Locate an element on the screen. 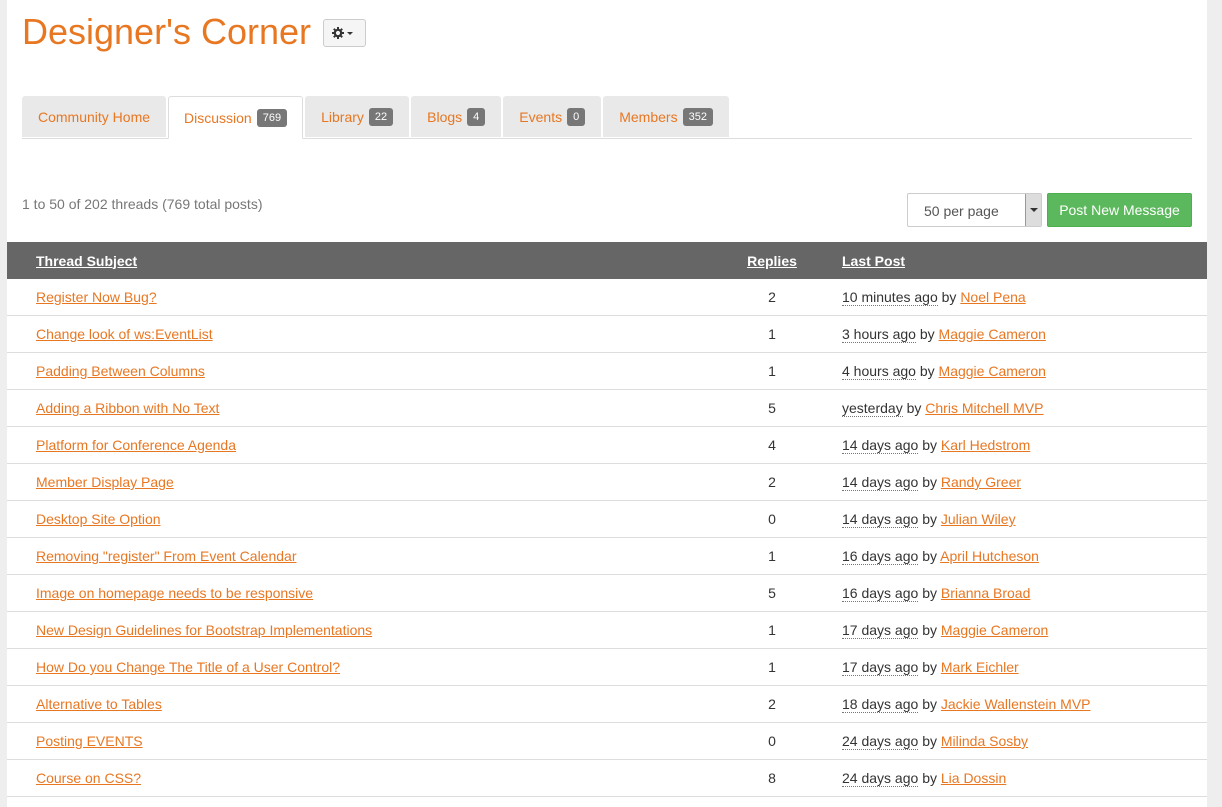 Image resolution: width=1222 pixels, height=807 pixels. last-post-cell: 14 days ago by Randy Greer is located at coordinates (1009, 482).